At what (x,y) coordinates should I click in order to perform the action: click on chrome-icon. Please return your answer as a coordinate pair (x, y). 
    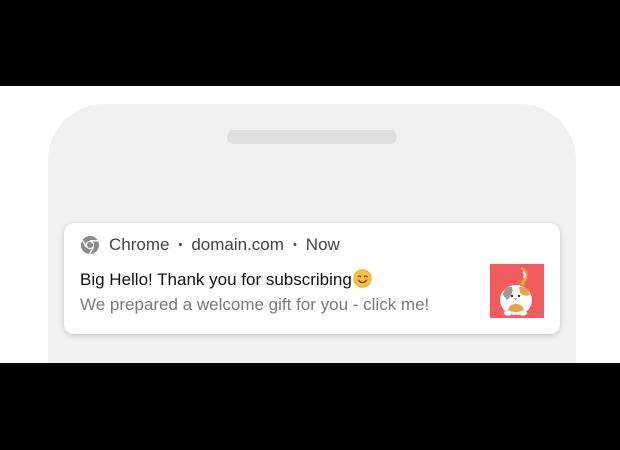
    Looking at the image, I should click on (90, 245).